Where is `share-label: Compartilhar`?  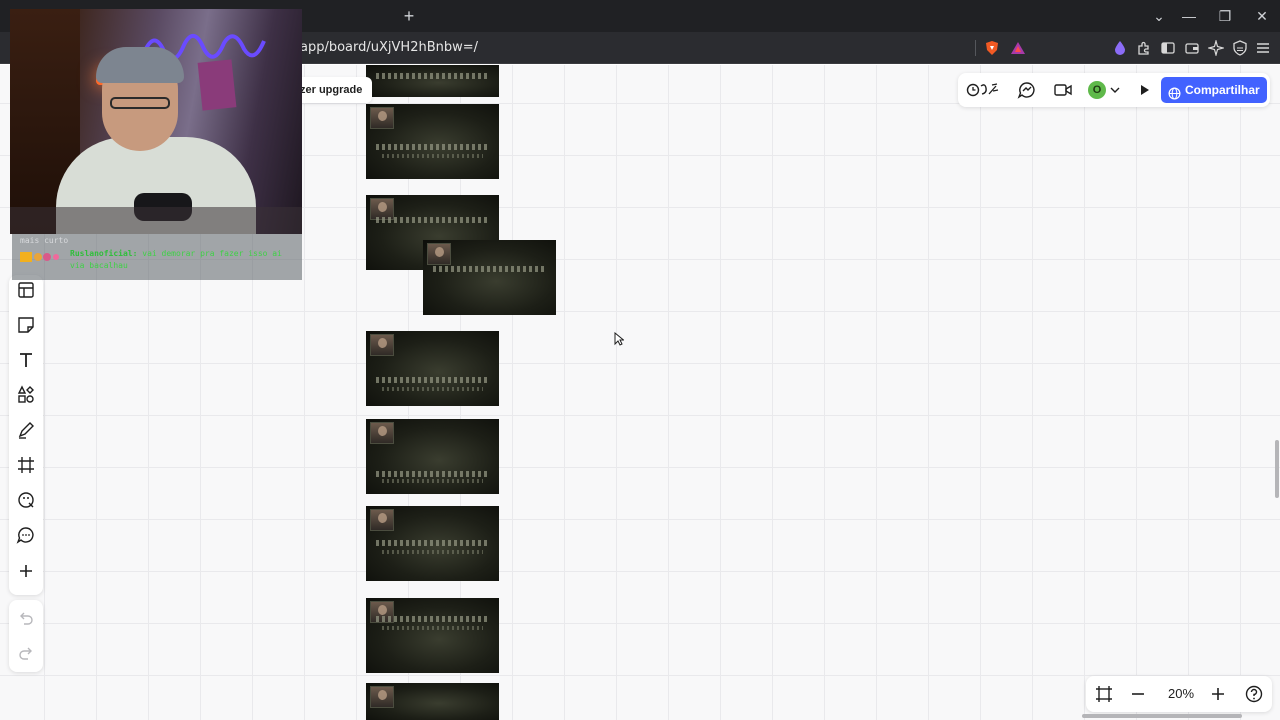
share-label: Compartilhar is located at coordinates (1222, 90).